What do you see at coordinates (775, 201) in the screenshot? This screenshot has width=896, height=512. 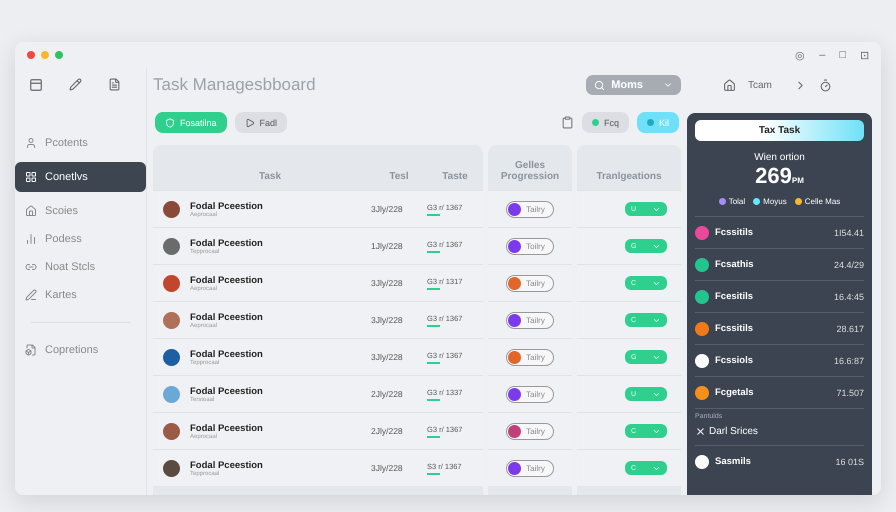 I see `legend-label: Moyus` at bounding box center [775, 201].